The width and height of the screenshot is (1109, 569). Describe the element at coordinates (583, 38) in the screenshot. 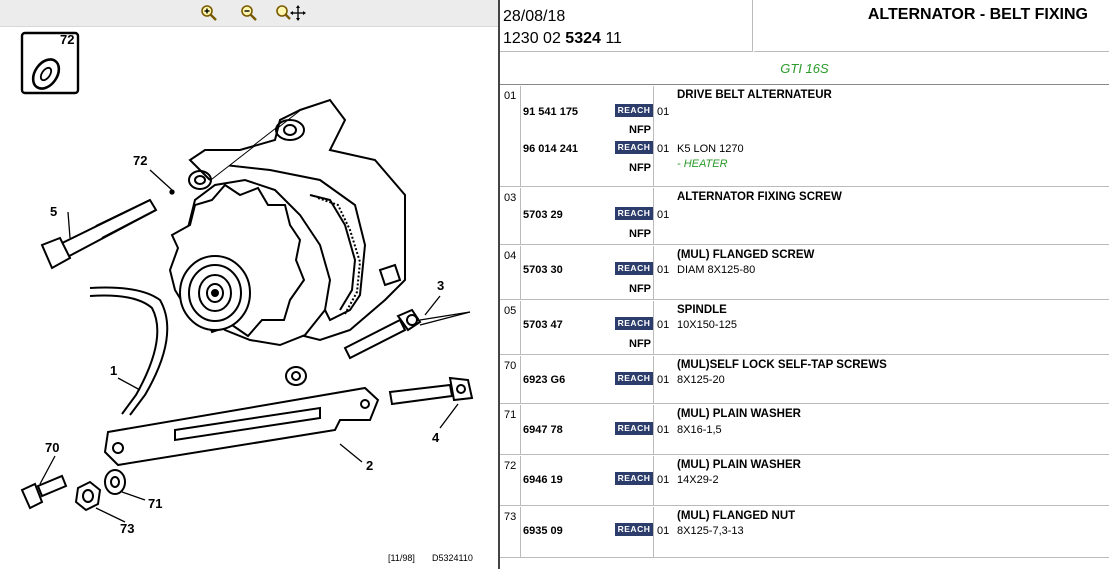

I see `header-ref-bold: 5324` at that location.